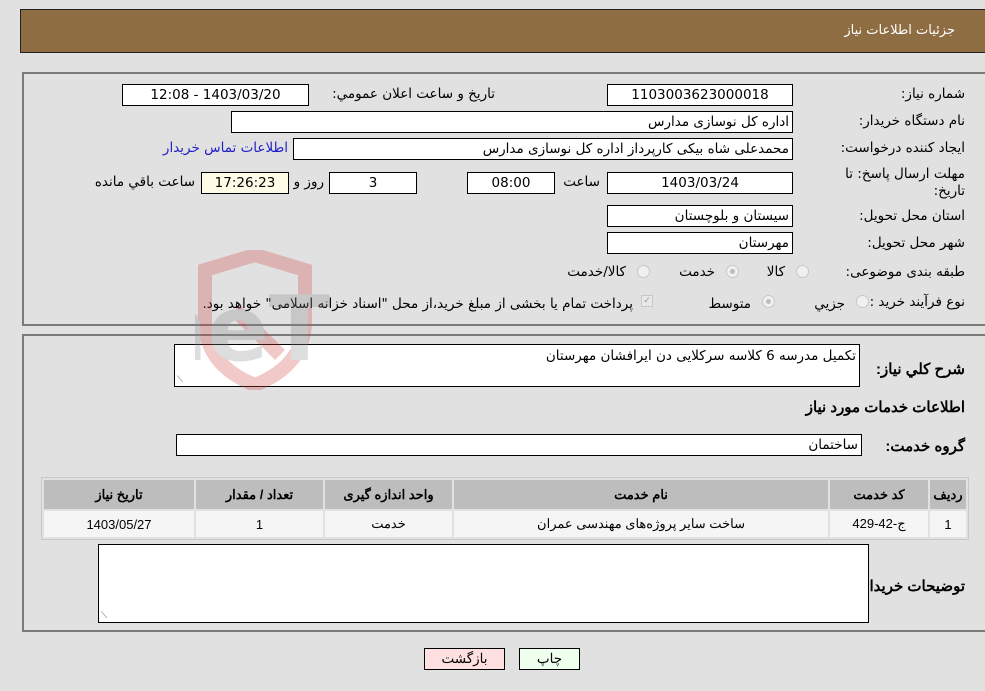 The height and width of the screenshot is (691, 985). What do you see at coordinates (225, 148) in the screenshot?
I see `buyer-contact-link: اطلاعات تماس خریدار` at bounding box center [225, 148].